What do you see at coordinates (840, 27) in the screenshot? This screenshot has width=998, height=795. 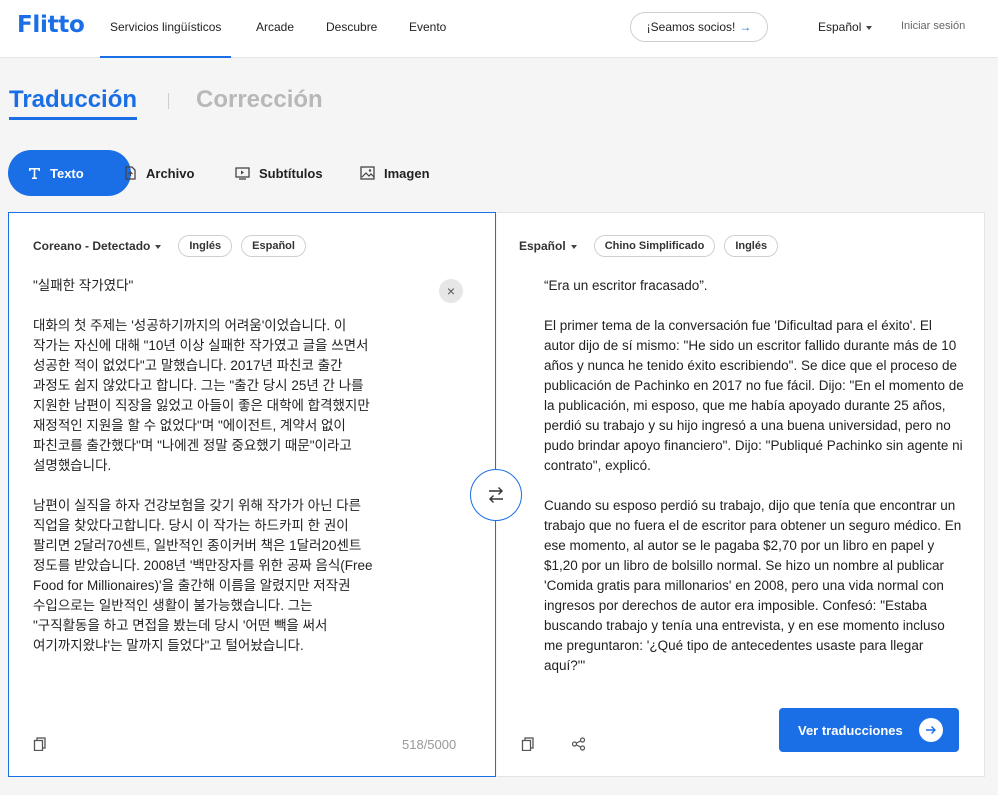 I see `site-language-label: Español` at bounding box center [840, 27].